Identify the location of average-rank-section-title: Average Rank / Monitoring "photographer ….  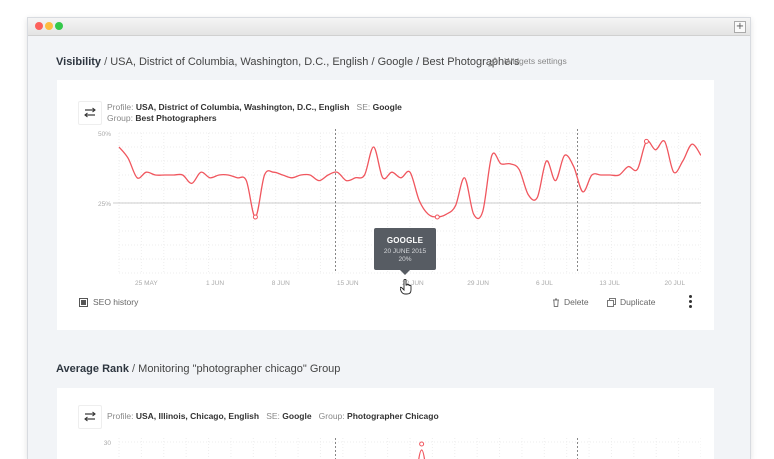
(198, 369).